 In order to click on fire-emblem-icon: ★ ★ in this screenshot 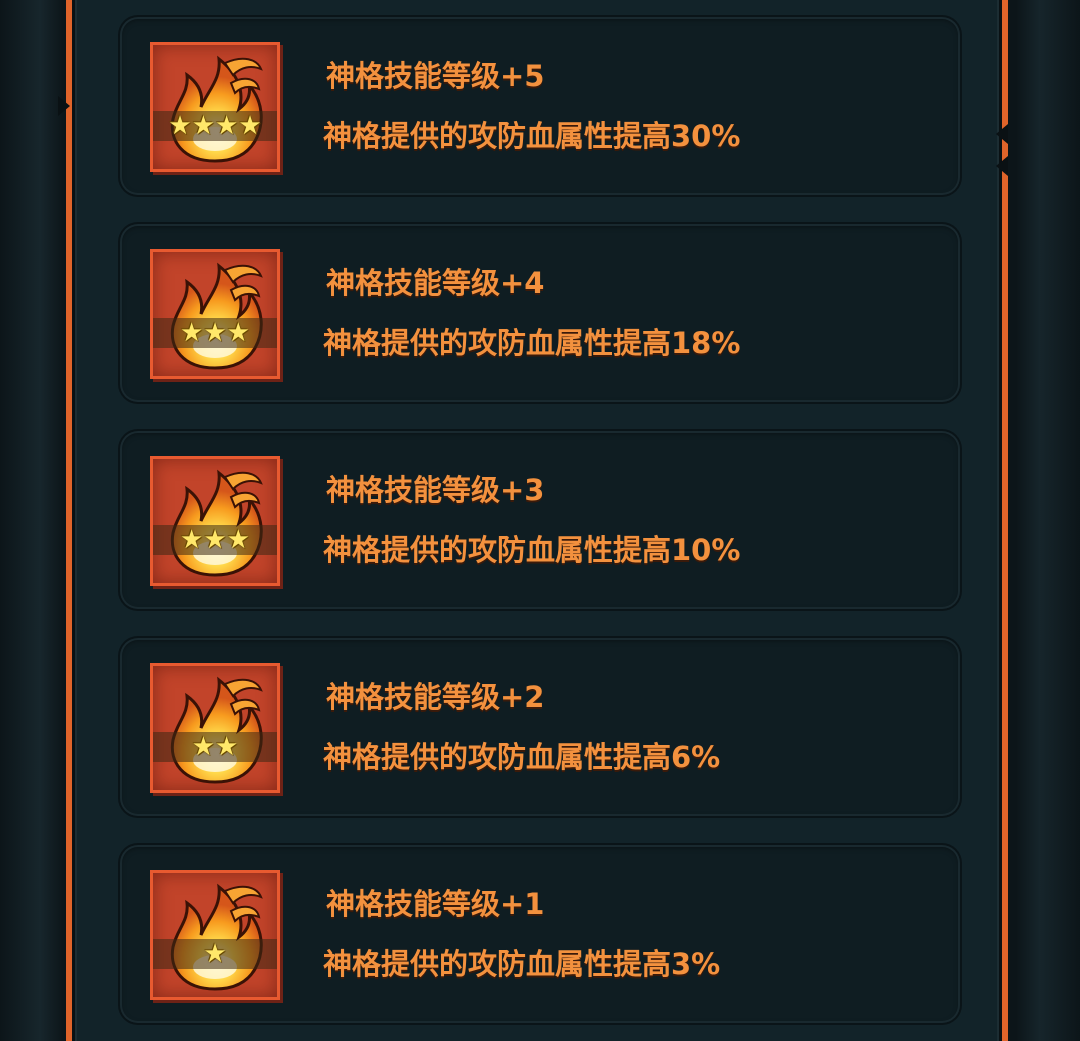, I will do `click(215, 728)`.